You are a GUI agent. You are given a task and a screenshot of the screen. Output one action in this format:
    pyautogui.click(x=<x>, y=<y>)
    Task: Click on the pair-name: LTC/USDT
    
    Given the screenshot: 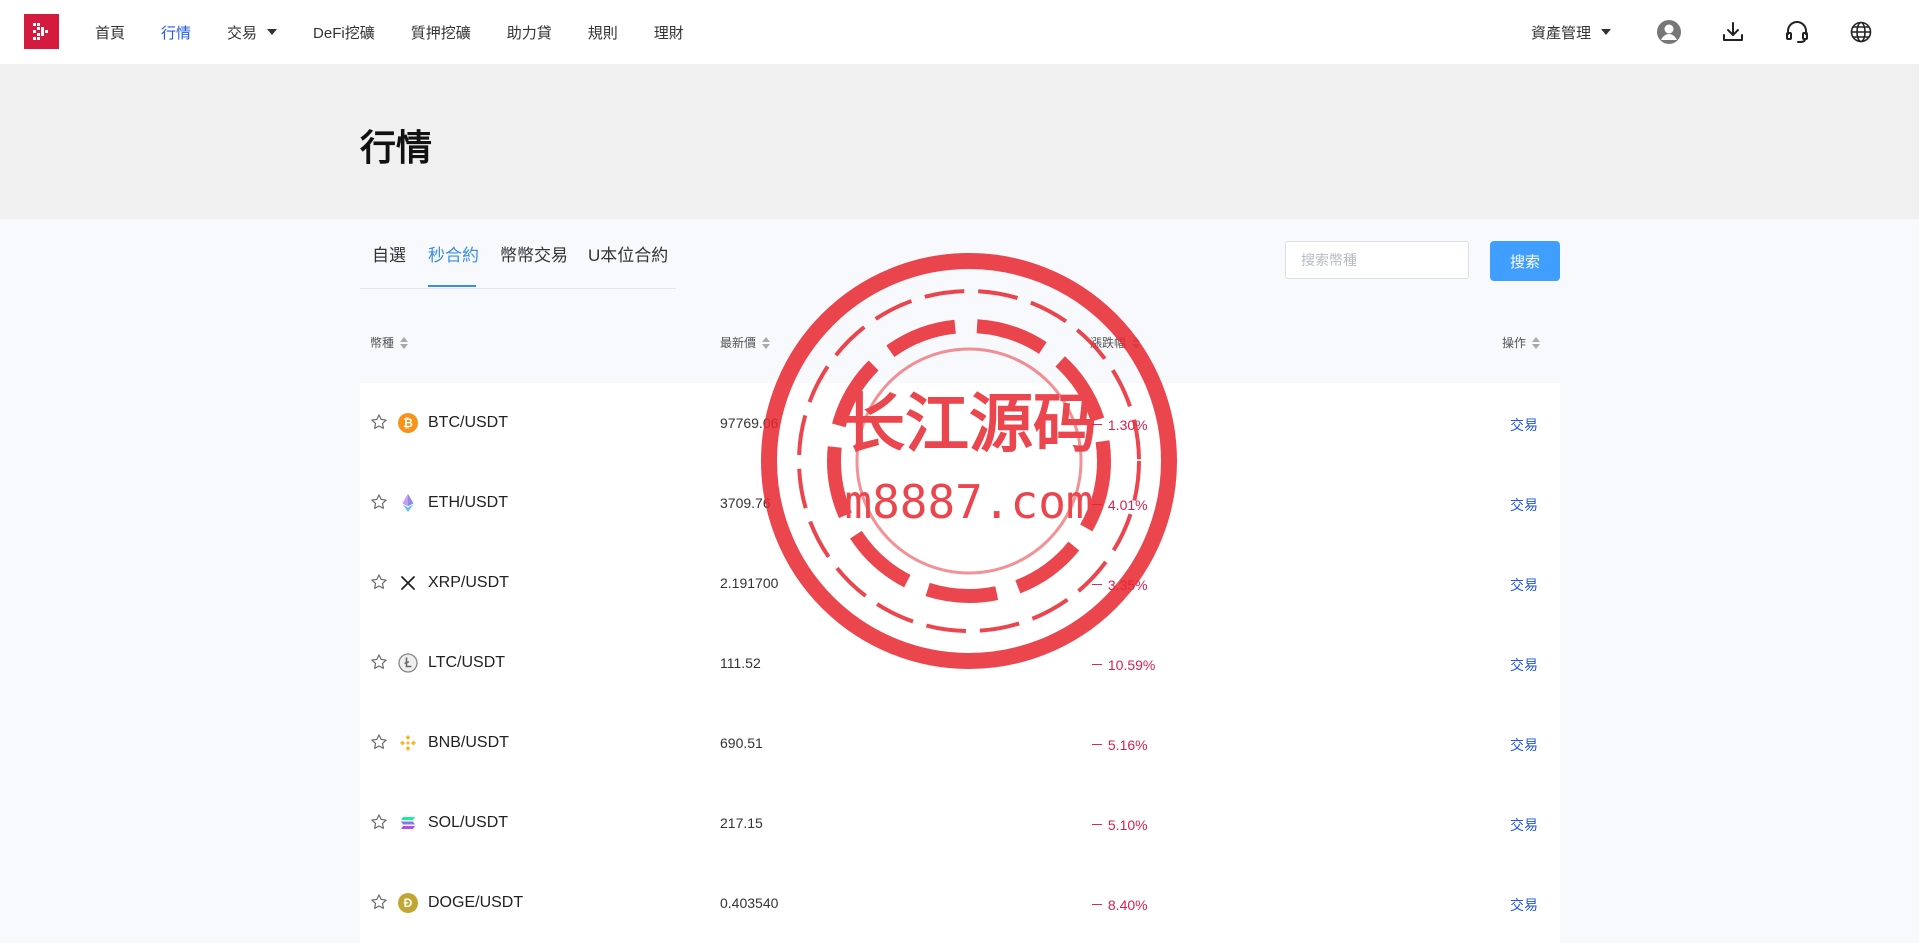 What is the action you would take?
    pyautogui.click(x=467, y=662)
    